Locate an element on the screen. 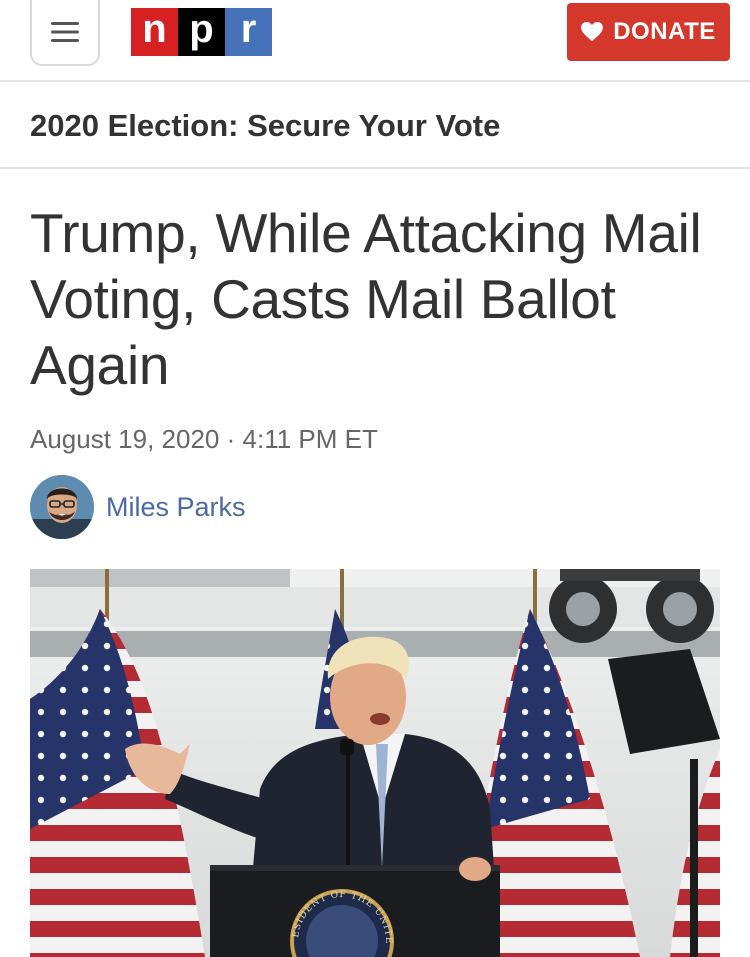 The height and width of the screenshot is (957, 750). heart-icon is located at coordinates (592, 32).